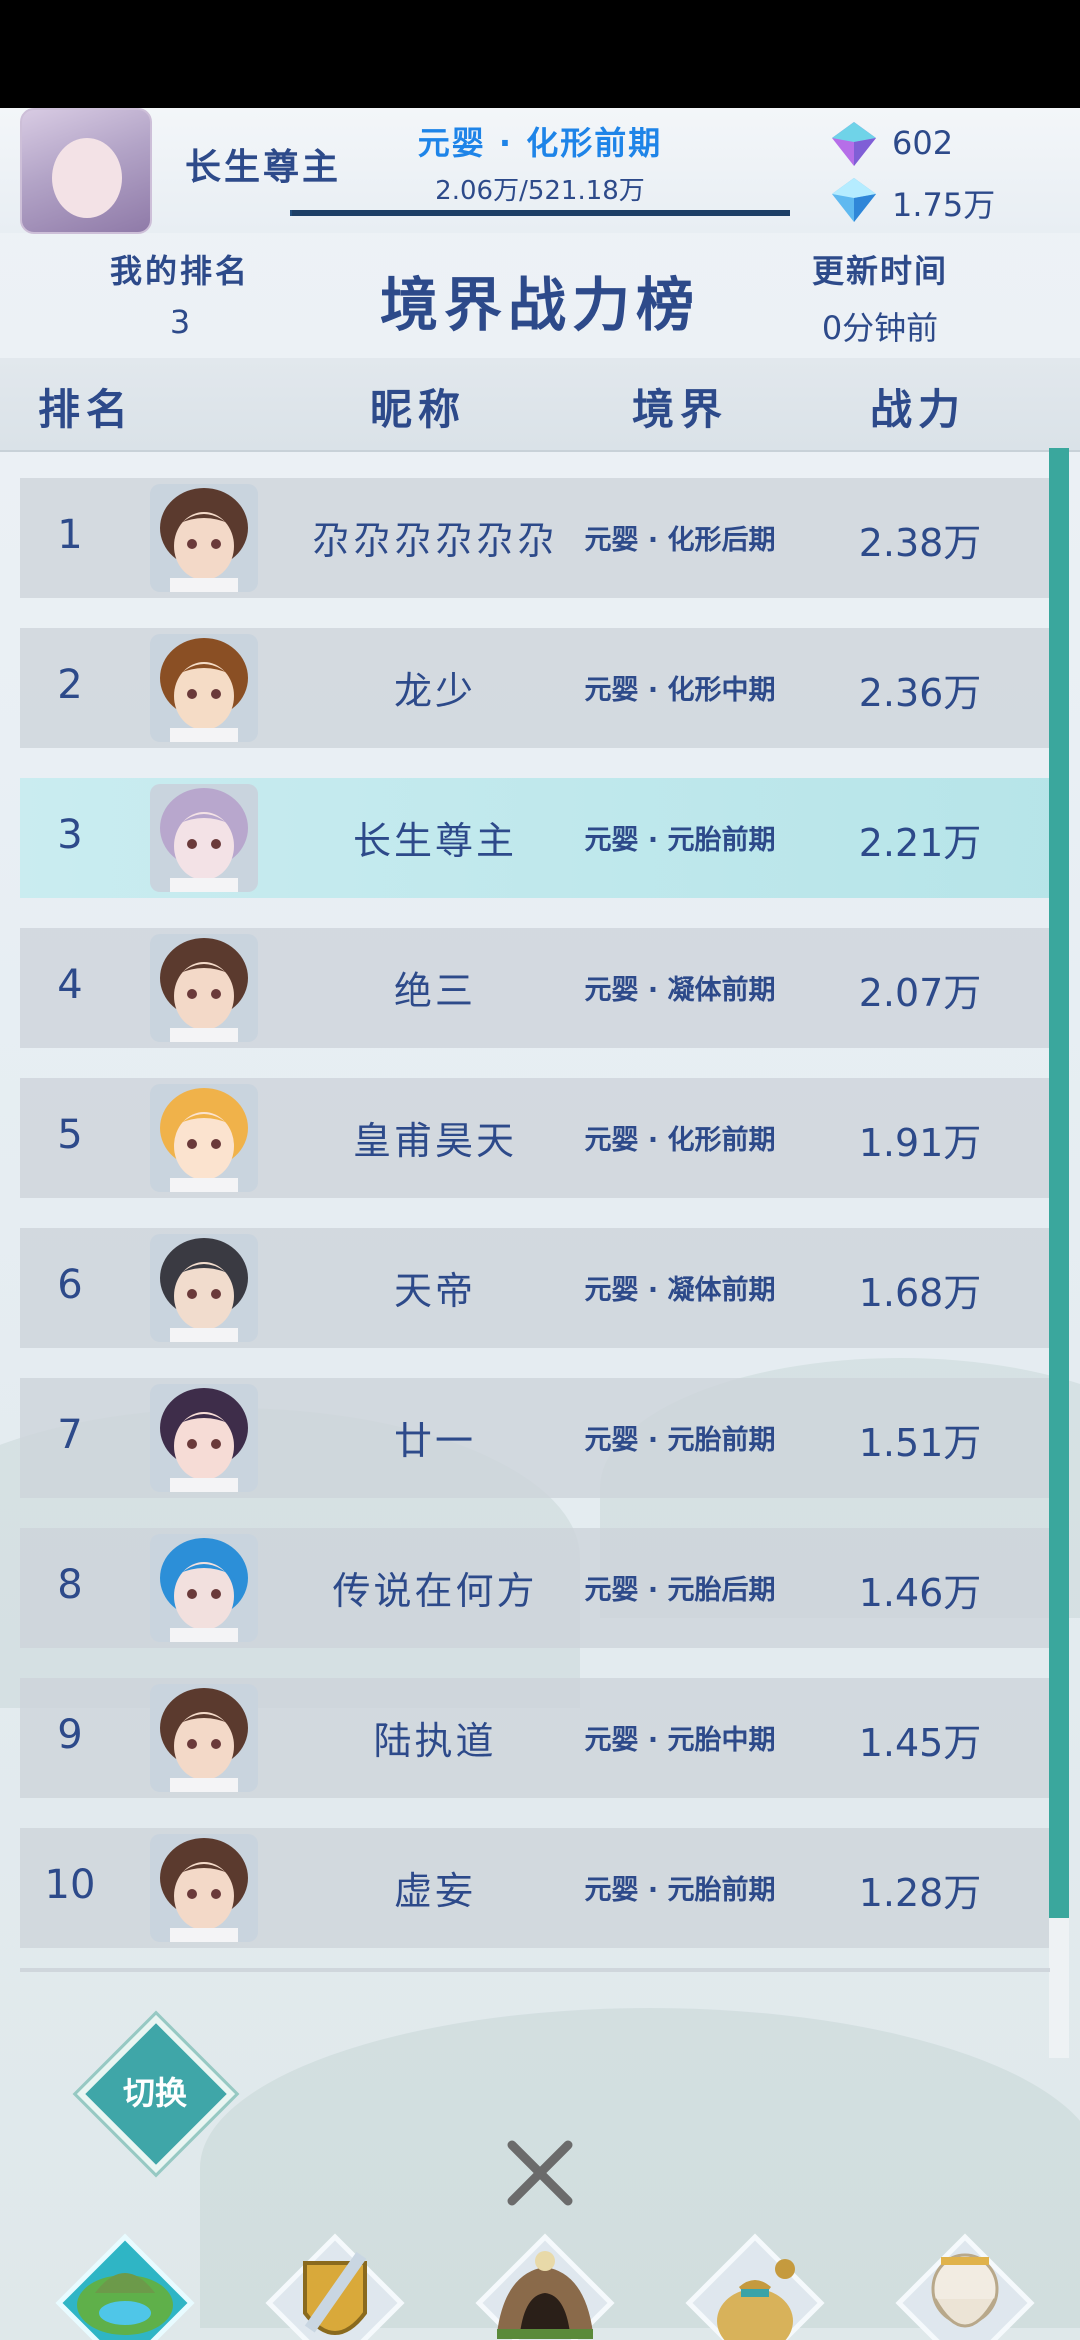 The height and width of the screenshot is (2340, 1080). What do you see at coordinates (920, 1593) in the screenshot?
I see `row-power: 1.46万` at bounding box center [920, 1593].